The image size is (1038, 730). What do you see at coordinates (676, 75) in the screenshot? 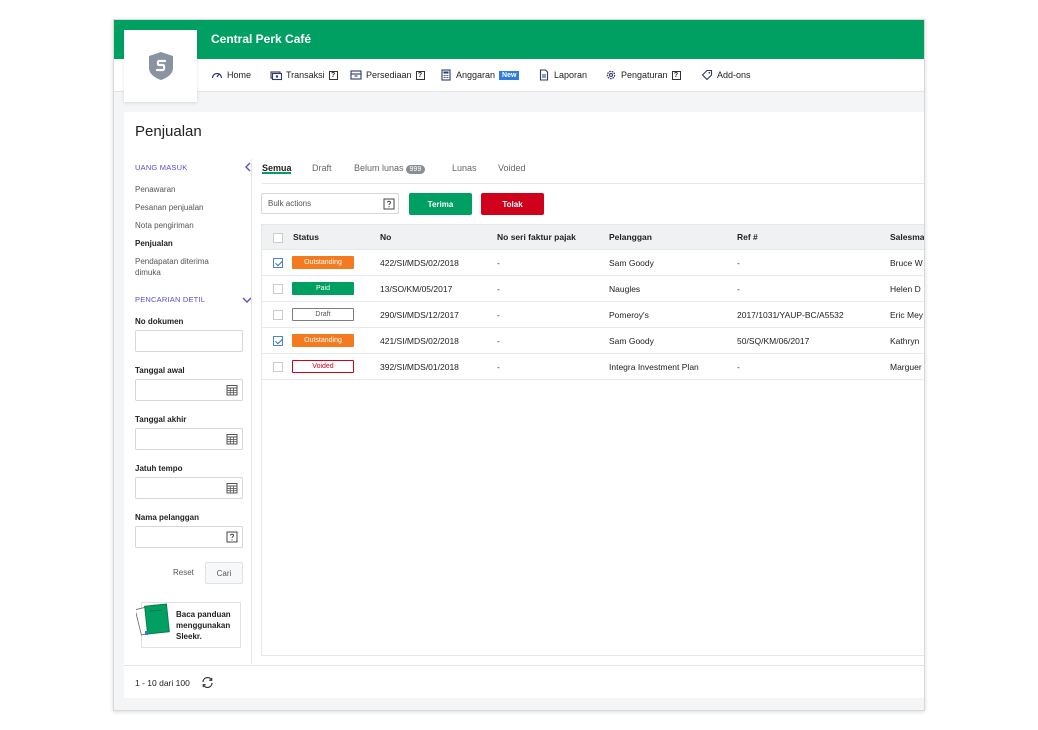
I see `help-icon: ?` at bounding box center [676, 75].